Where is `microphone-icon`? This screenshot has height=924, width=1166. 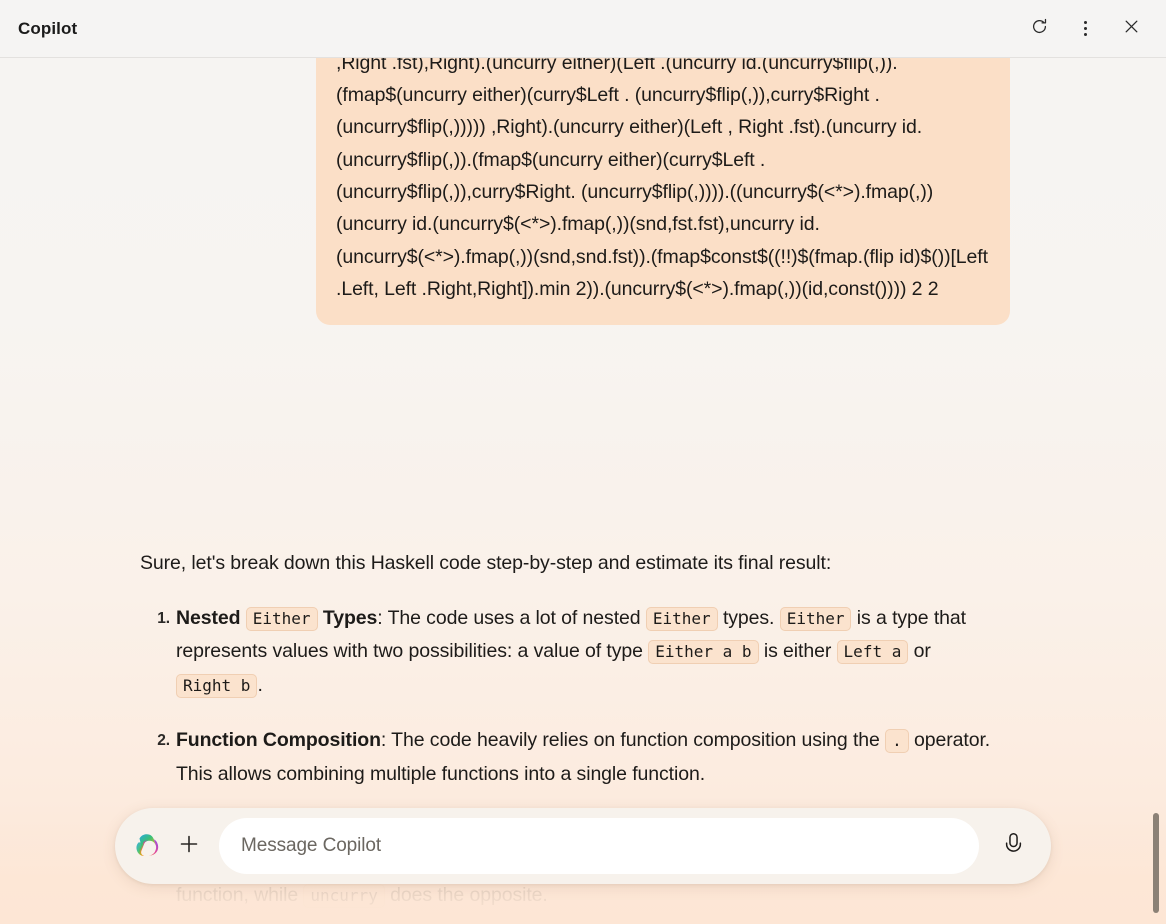
microphone-icon is located at coordinates (1013, 846).